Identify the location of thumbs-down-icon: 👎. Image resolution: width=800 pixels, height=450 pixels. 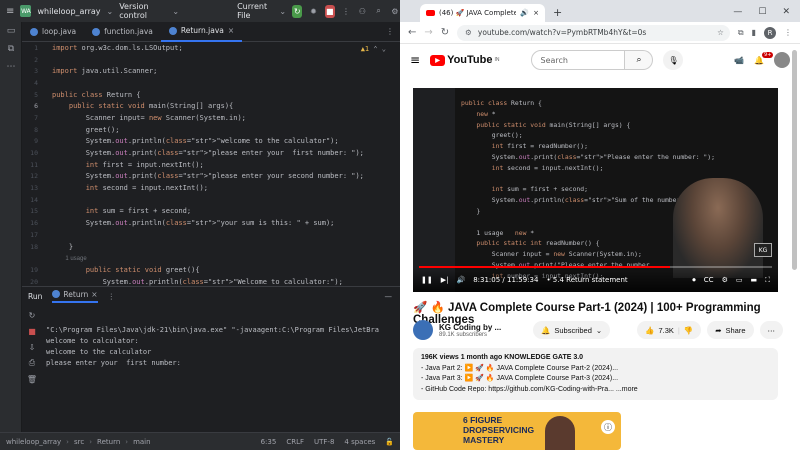
(688, 330).